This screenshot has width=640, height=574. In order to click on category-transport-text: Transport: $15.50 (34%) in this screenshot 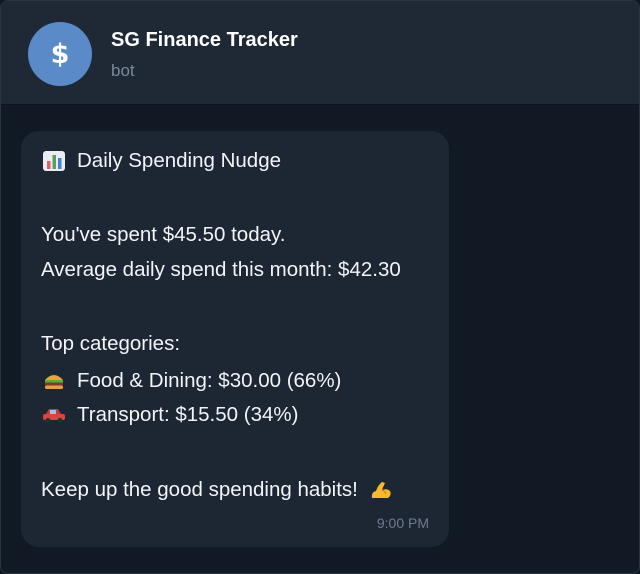, I will do `click(188, 414)`.